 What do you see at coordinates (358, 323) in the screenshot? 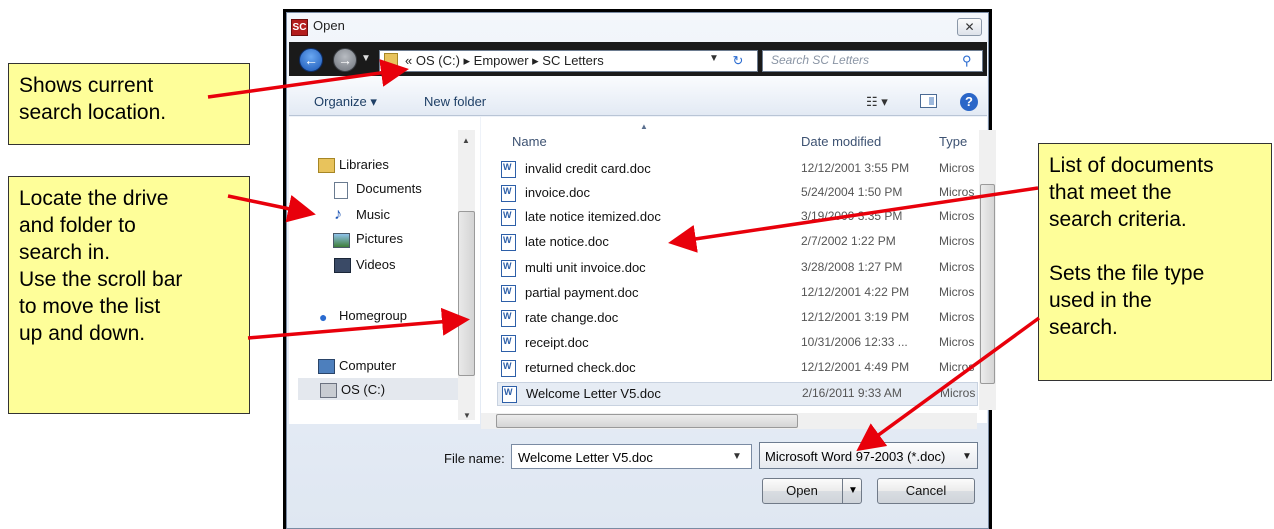
I see `arrow-scrollbar` at bounding box center [358, 323].